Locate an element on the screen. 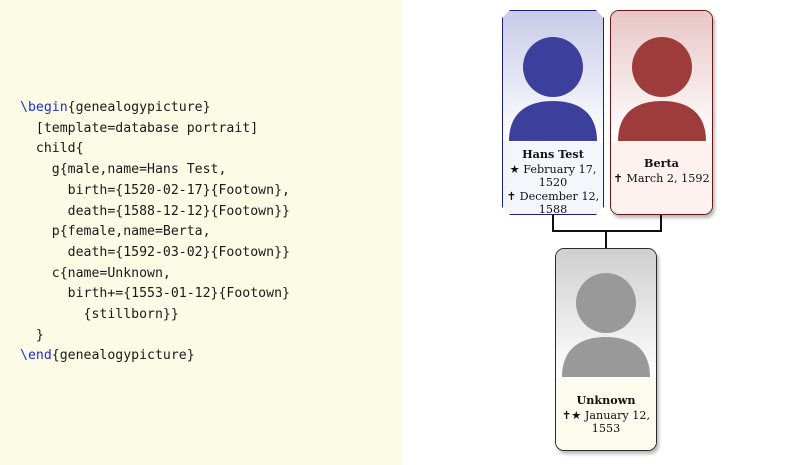  code-line: \begin{genealogypicture} is located at coordinates (155, 108).